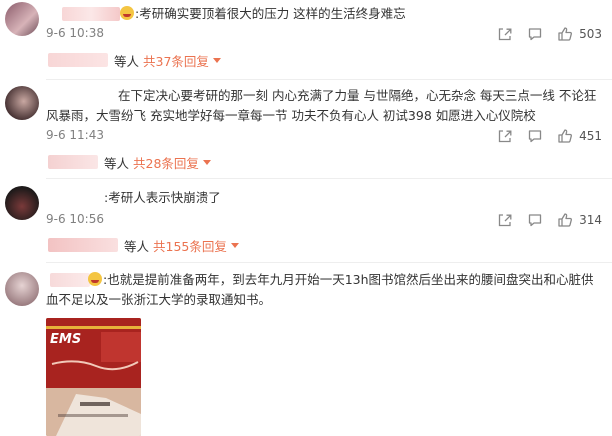 The width and height of the screenshot is (612, 436). Describe the element at coordinates (166, 162) in the screenshot. I see `reply-count-link: 共28条回复` at that location.